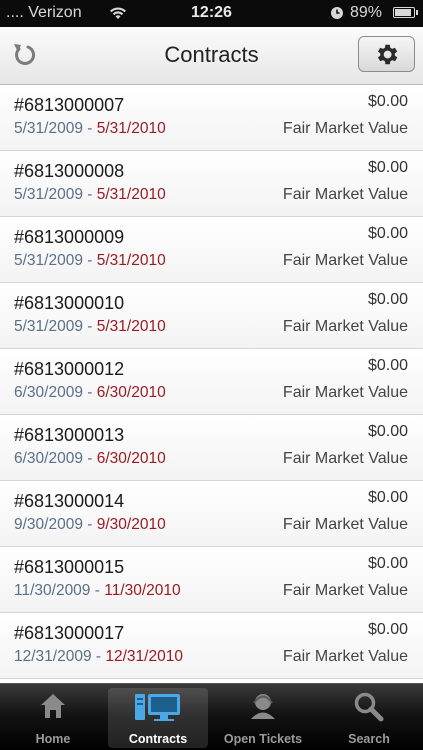 Image resolution: width=423 pixels, height=750 pixels. I want to click on tab-search: Search, so click(369, 718).